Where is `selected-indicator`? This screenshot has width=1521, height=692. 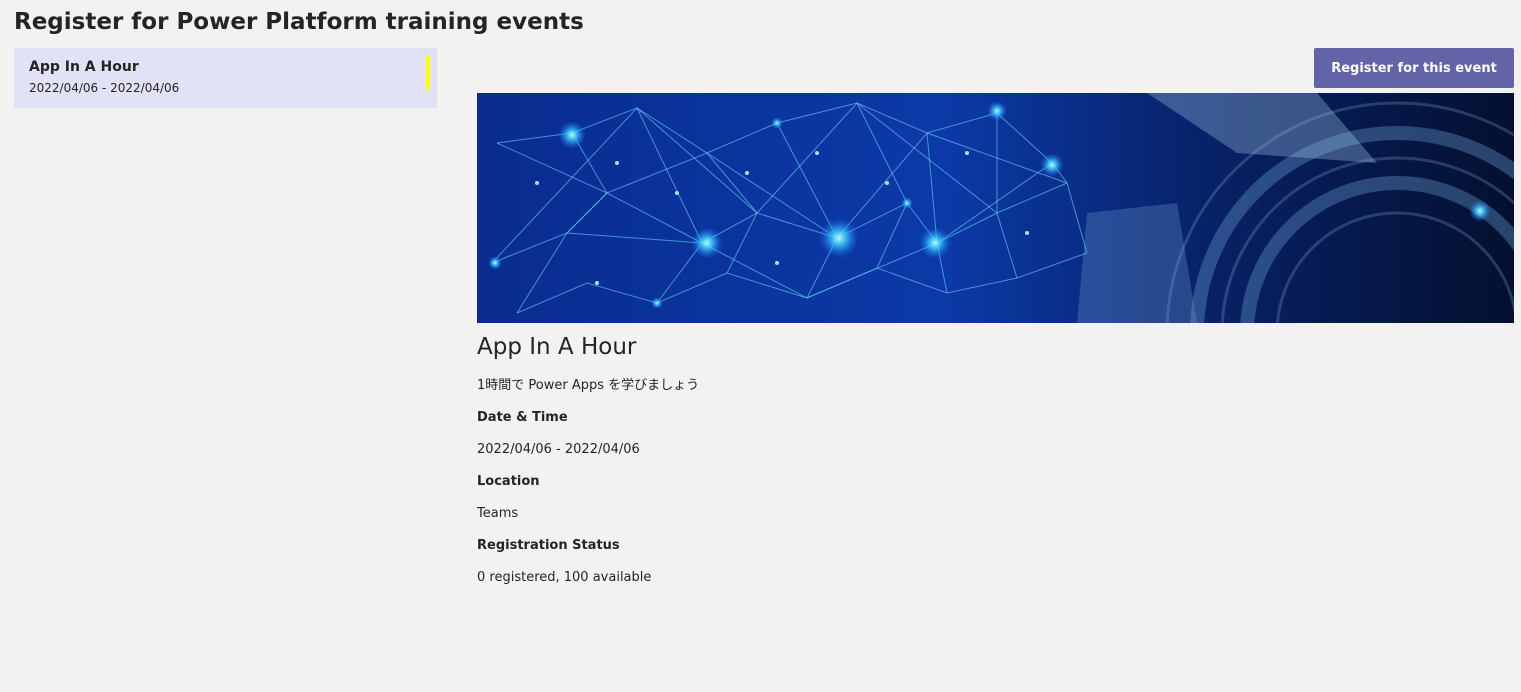 selected-indicator is located at coordinates (428, 73).